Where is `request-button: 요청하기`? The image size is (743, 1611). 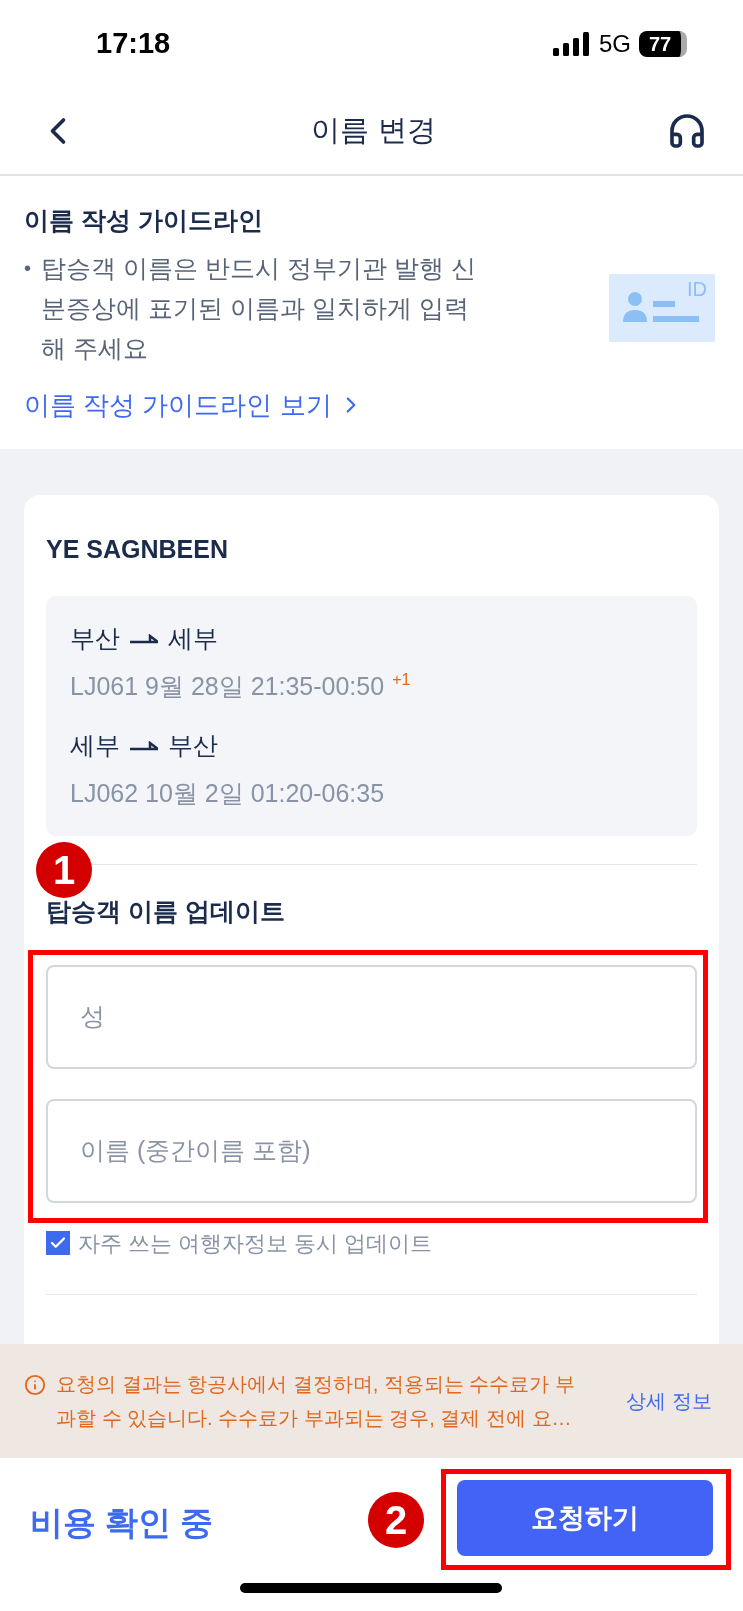
request-button: 요청하기 is located at coordinates (585, 1518).